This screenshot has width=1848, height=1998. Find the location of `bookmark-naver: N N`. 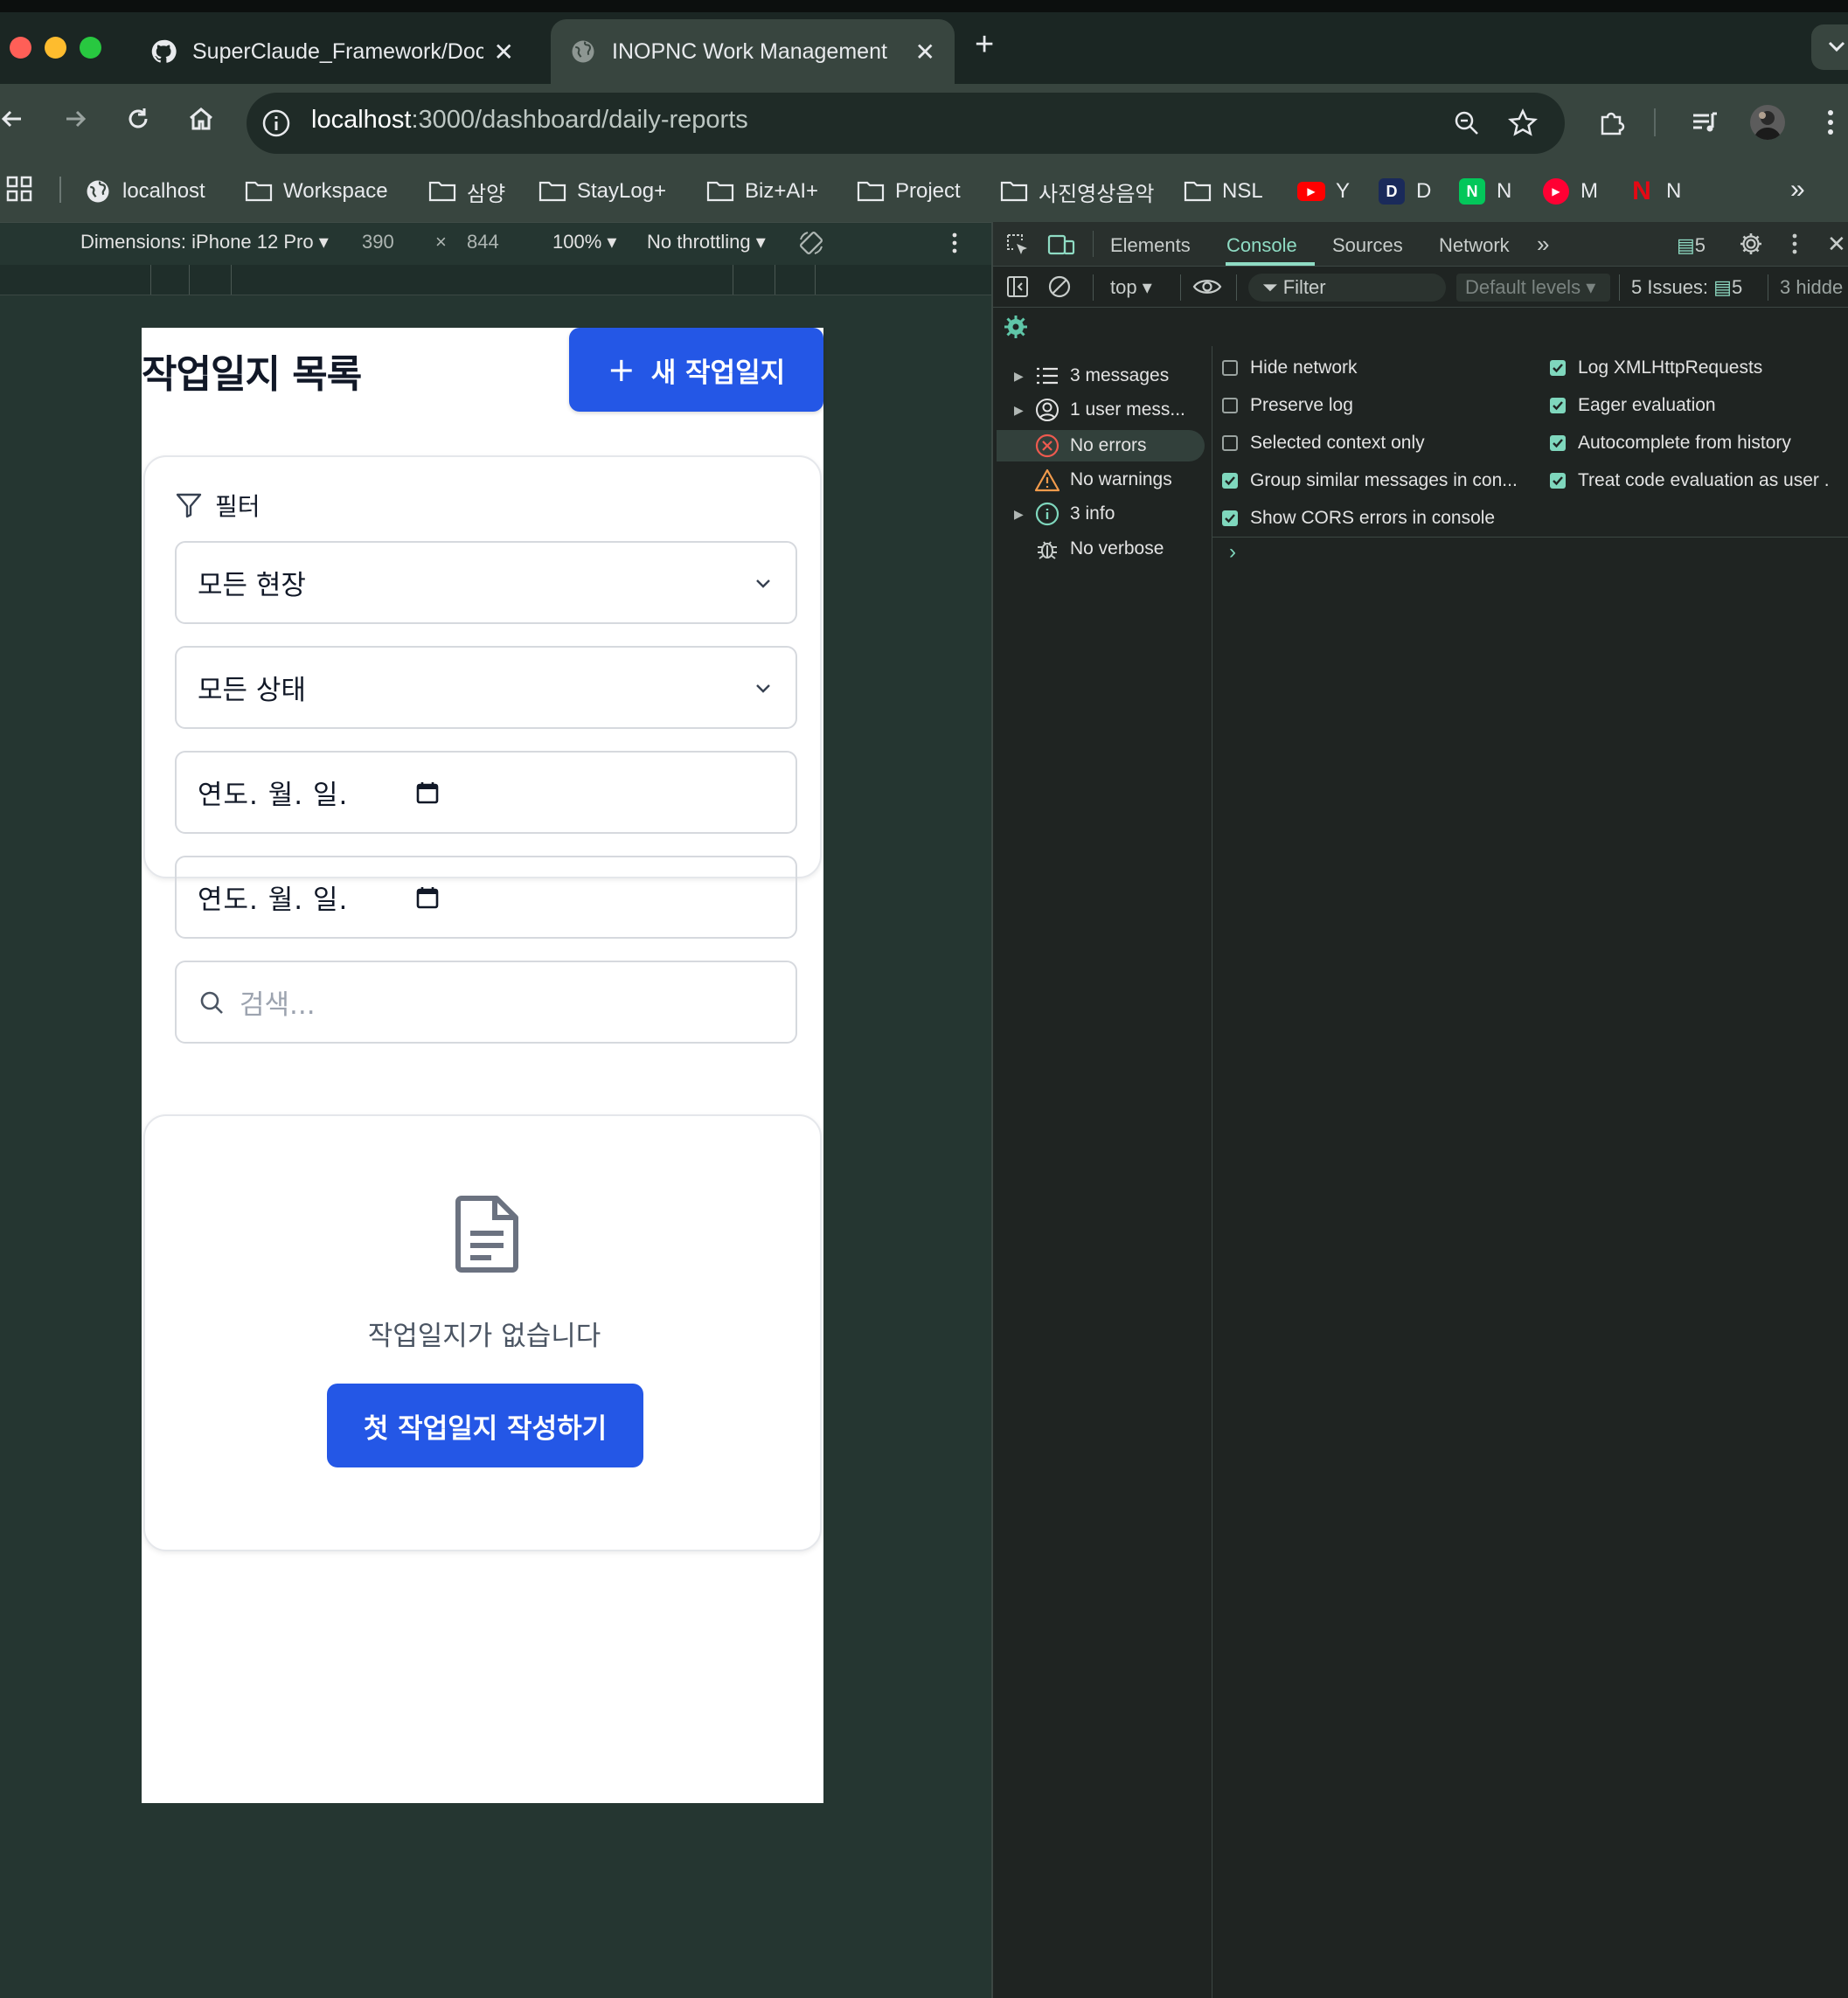

bookmark-naver: N N is located at coordinates (1485, 192).